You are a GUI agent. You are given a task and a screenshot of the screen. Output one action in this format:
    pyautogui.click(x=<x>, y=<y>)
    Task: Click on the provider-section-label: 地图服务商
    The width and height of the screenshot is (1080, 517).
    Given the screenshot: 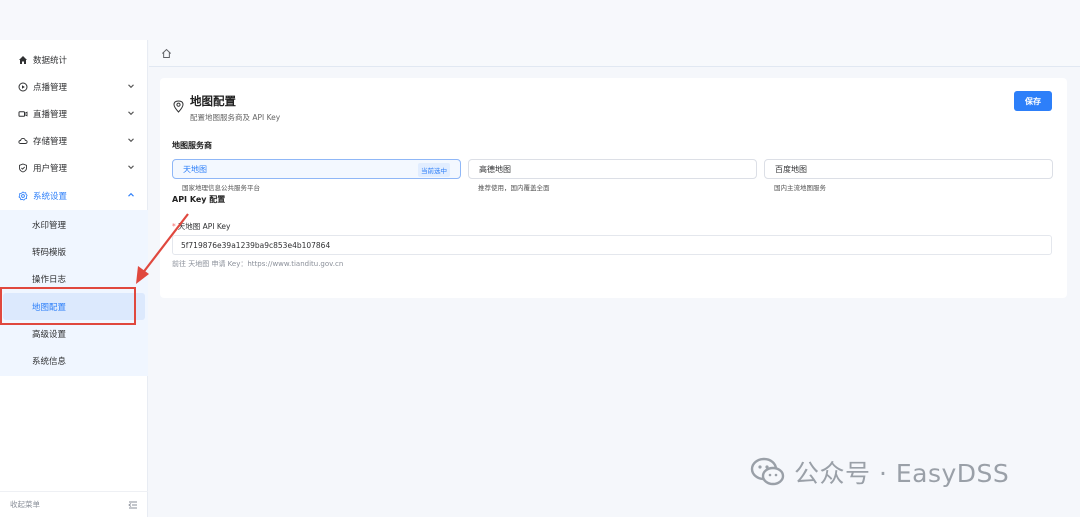 What is the action you would take?
    pyautogui.click(x=192, y=145)
    